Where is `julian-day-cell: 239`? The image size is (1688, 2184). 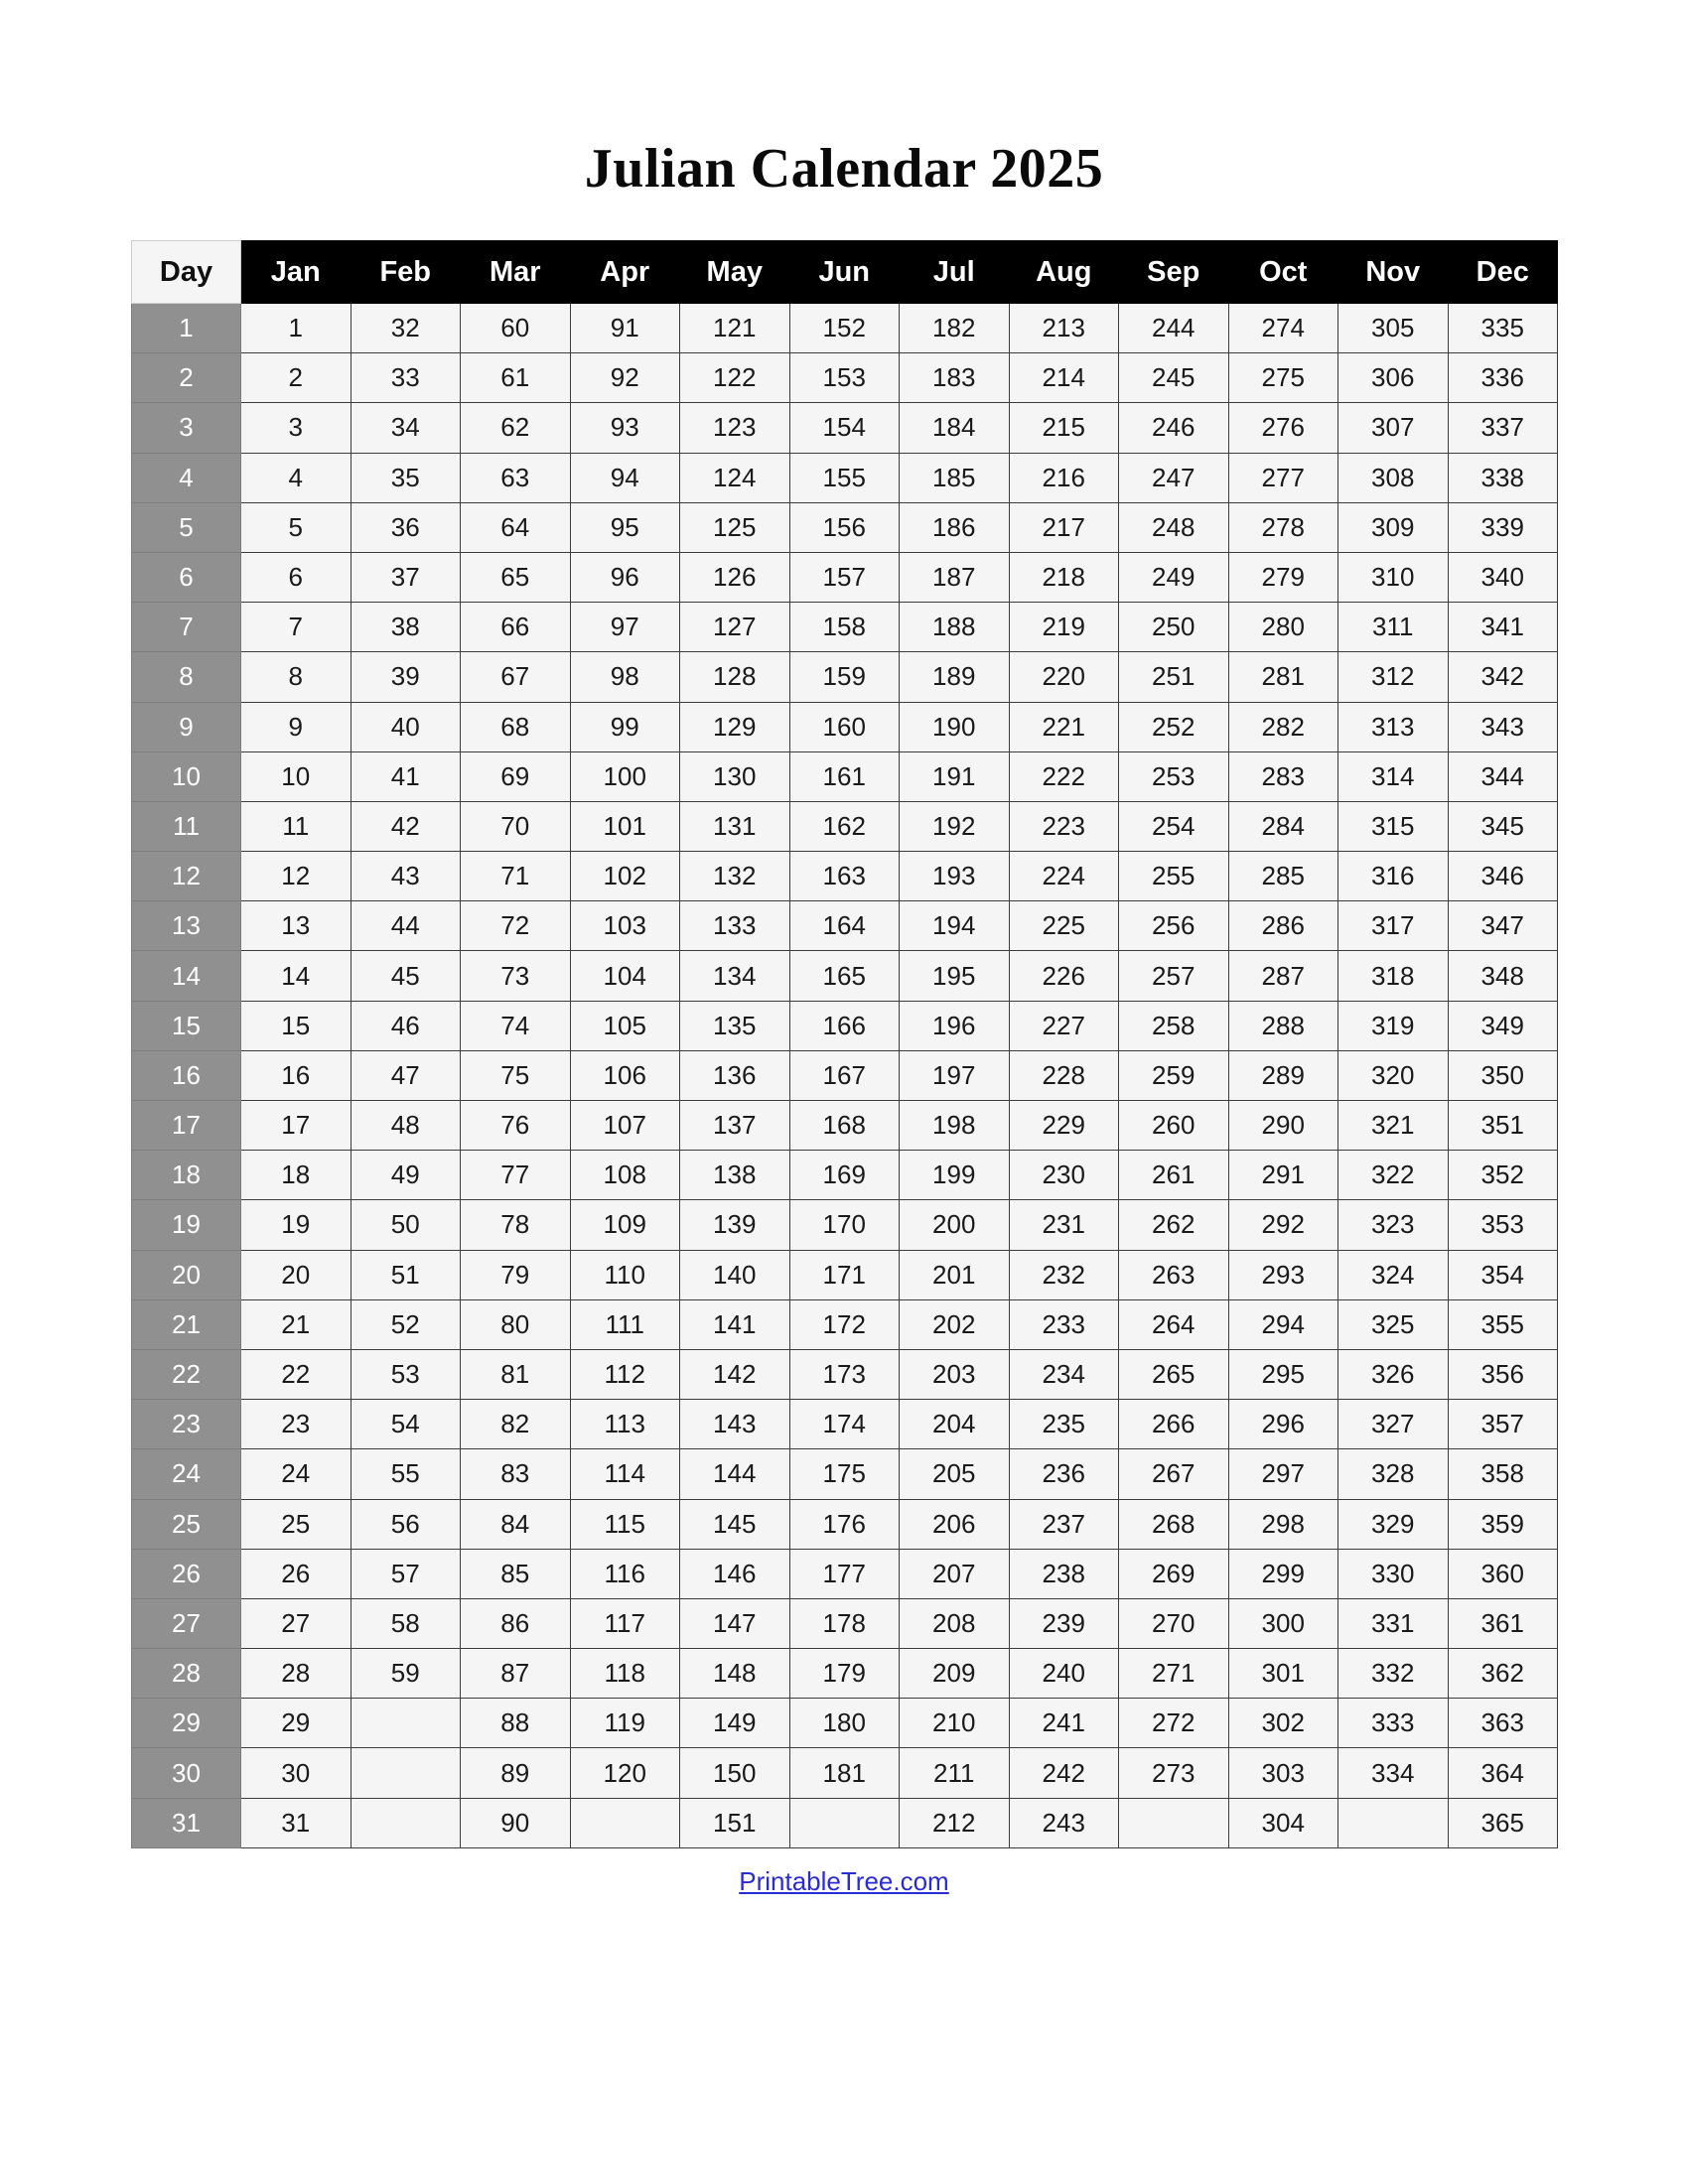
julian-day-cell: 239 is located at coordinates (1063, 1623).